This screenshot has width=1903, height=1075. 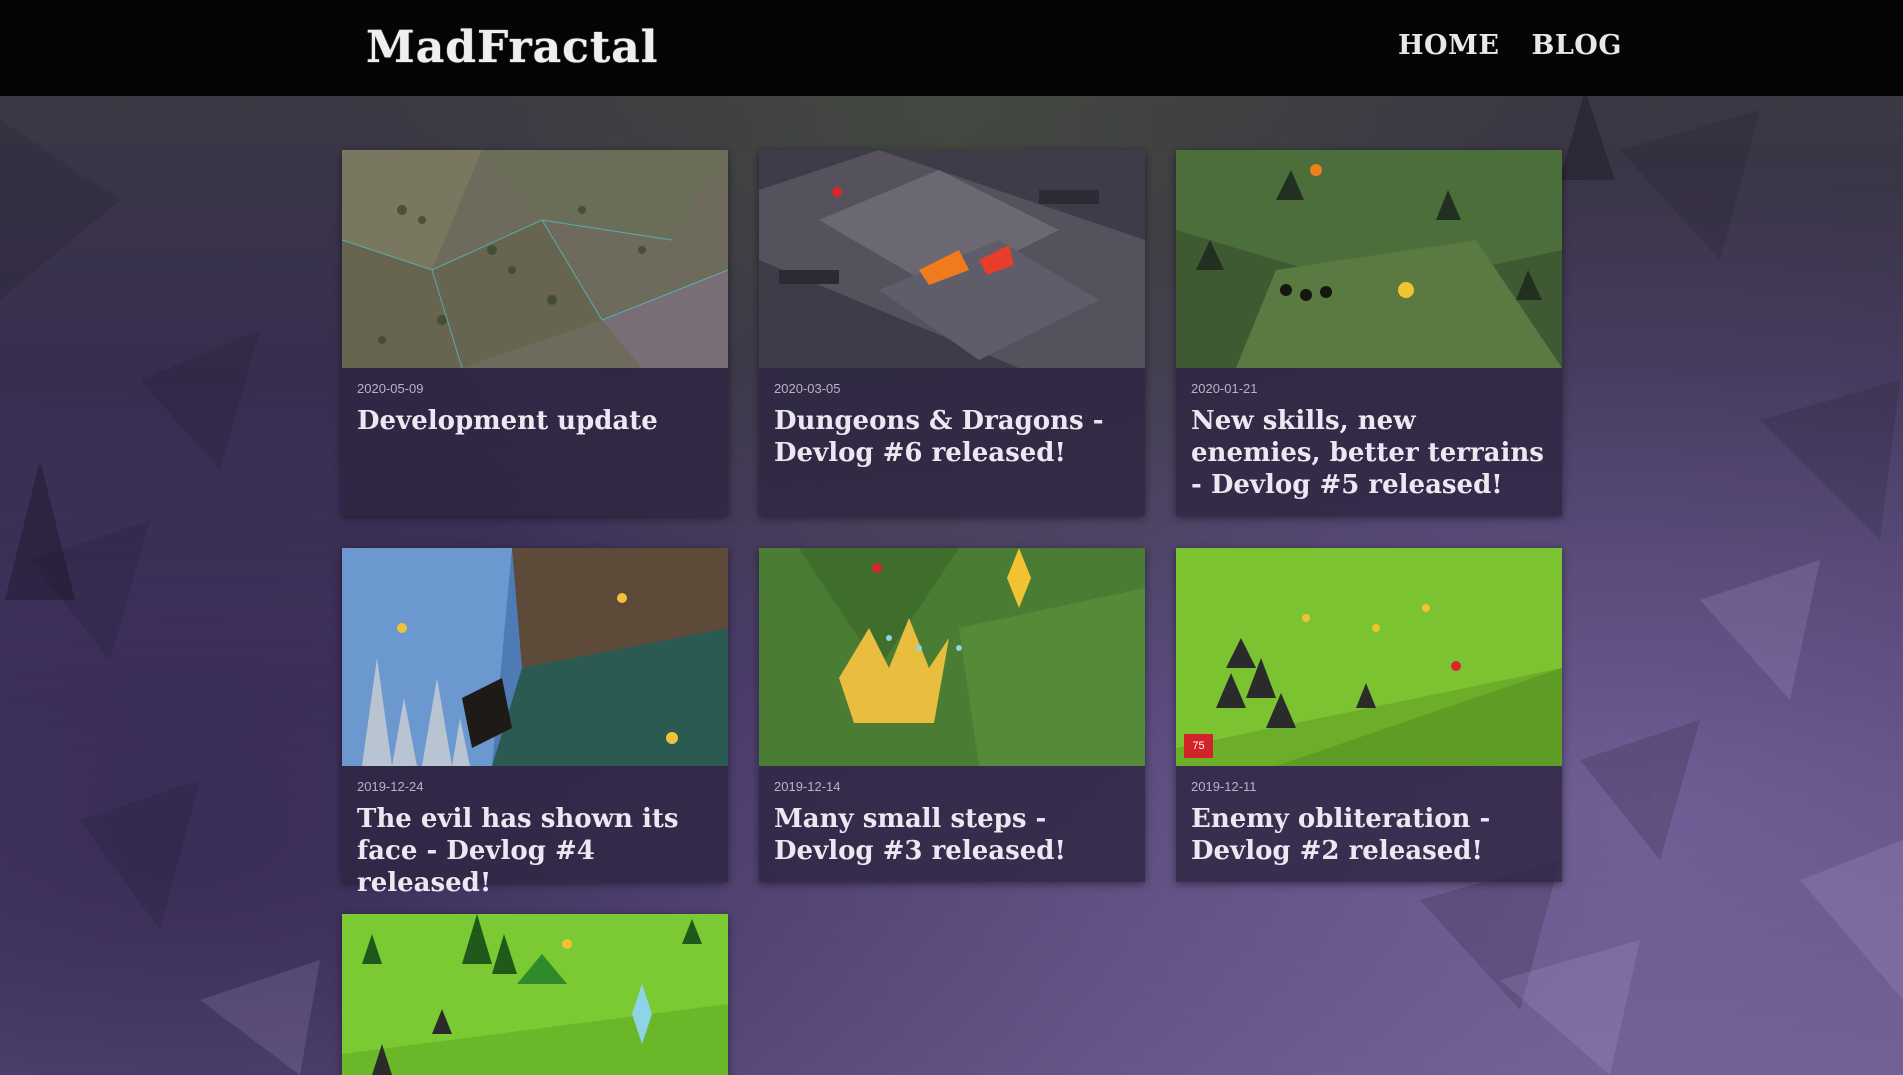 What do you see at coordinates (390, 388) in the screenshot?
I see `post-date: 2020-05-09` at bounding box center [390, 388].